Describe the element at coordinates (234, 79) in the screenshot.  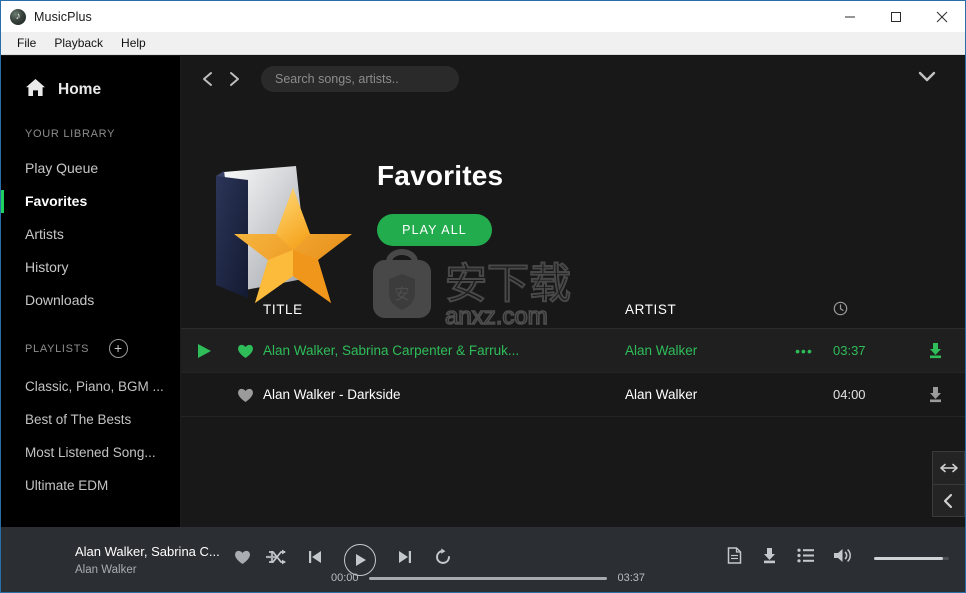
I see `chevron-right-icon` at that location.